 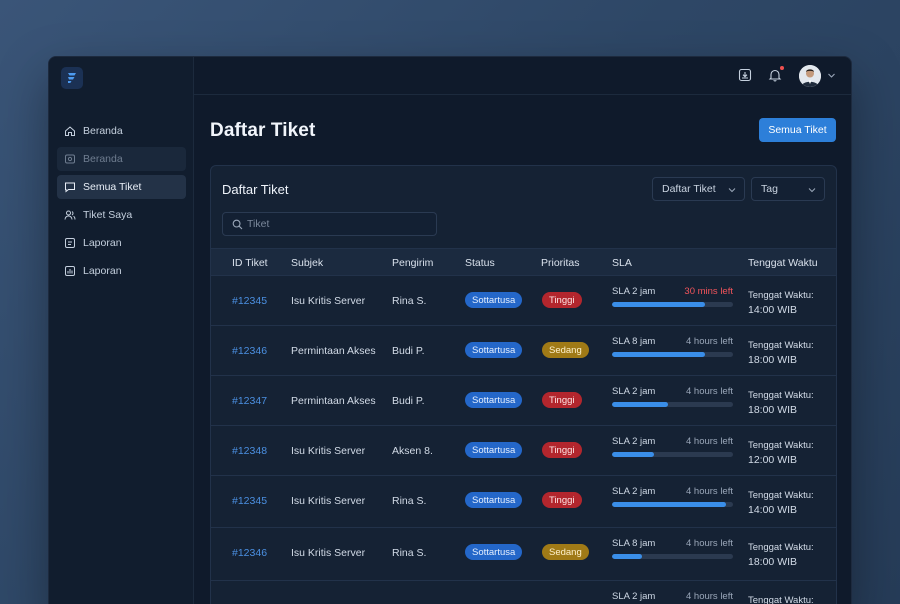 I want to click on ticket-sender: Budi P., so click(x=408, y=401).